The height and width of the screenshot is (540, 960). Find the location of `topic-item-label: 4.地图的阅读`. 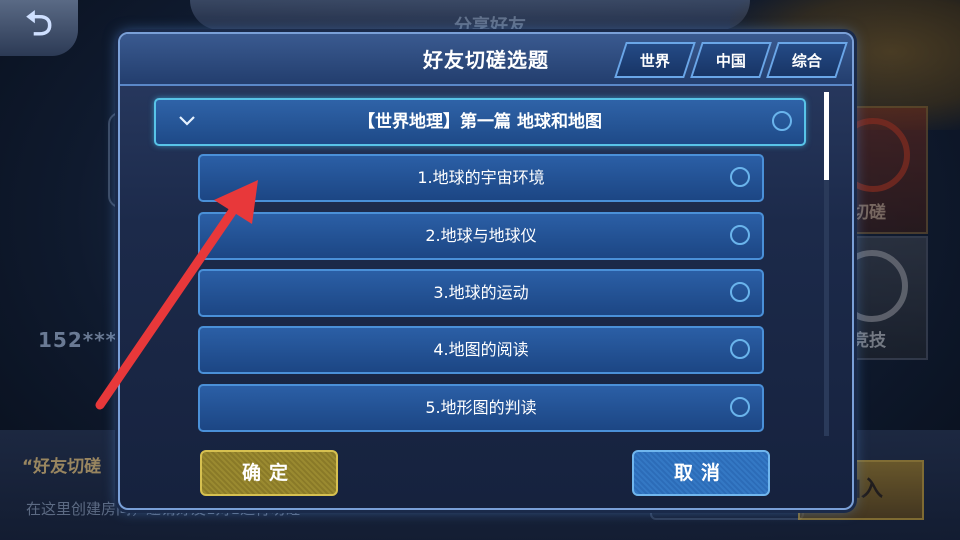

topic-item-label: 4.地图的阅读 is located at coordinates (481, 349).